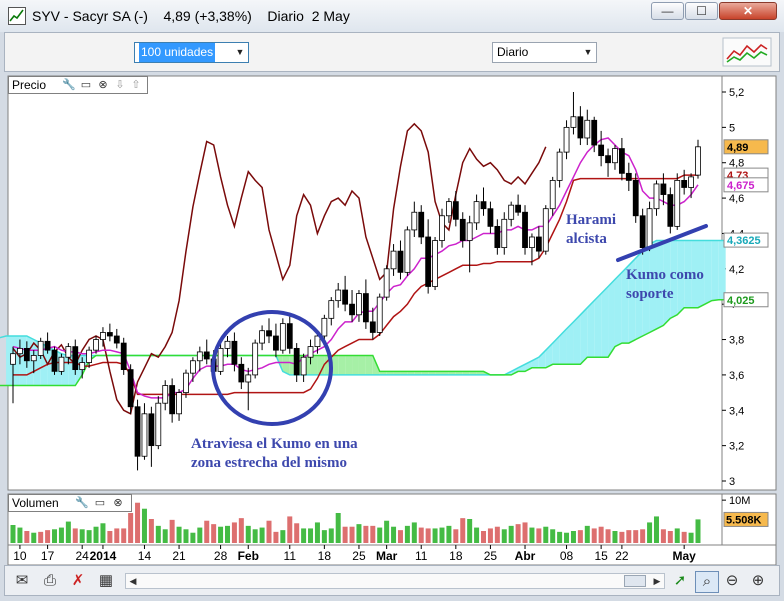  What do you see at coordinates (106, 581) in the screenshot?
I see `calculator-icon: ▦` at bounding box center [106, 581].